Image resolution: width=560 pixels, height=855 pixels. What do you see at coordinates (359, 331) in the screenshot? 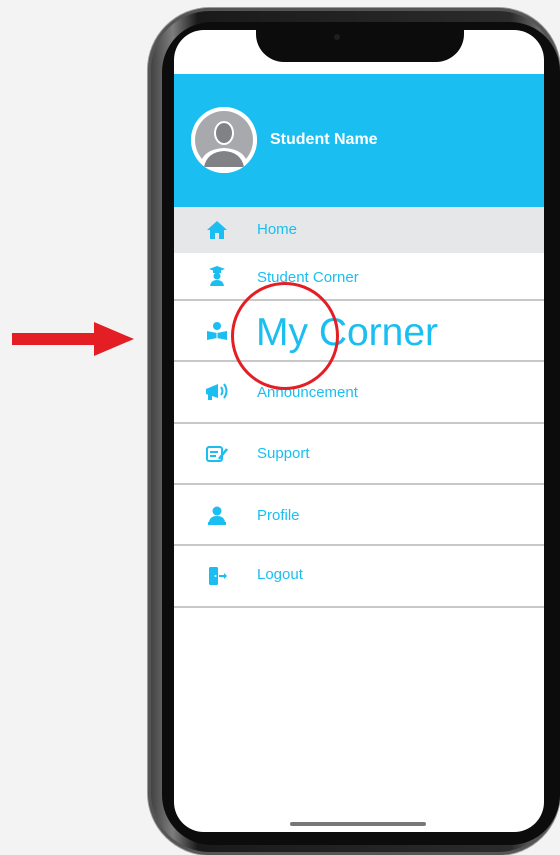
I see `menu-item-my-corner: My Corner` at bounding box center [359, 331].